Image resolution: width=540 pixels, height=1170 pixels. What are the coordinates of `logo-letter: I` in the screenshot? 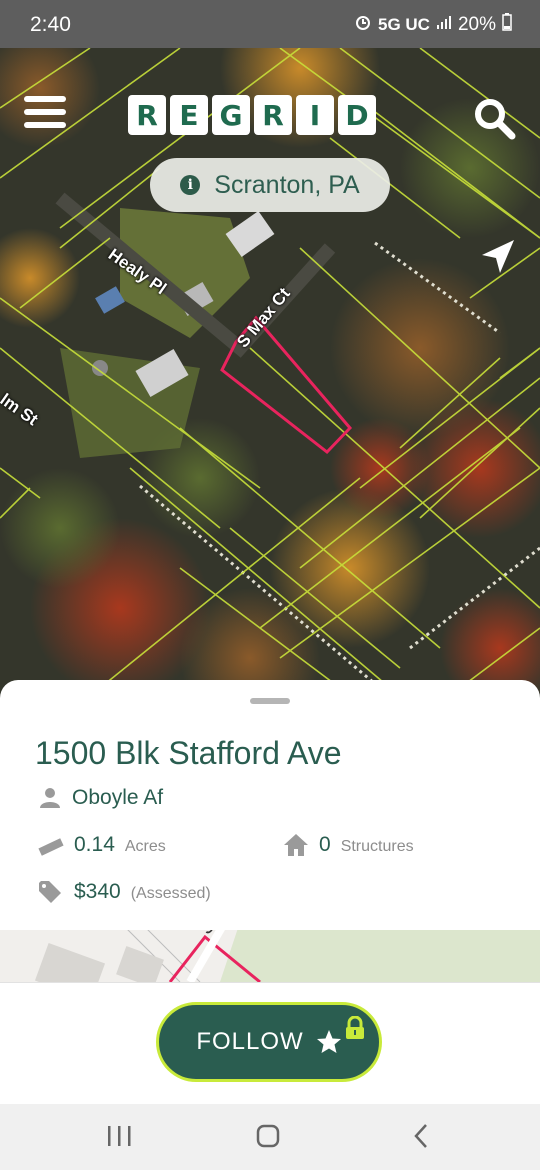 It's located at (315, 115).